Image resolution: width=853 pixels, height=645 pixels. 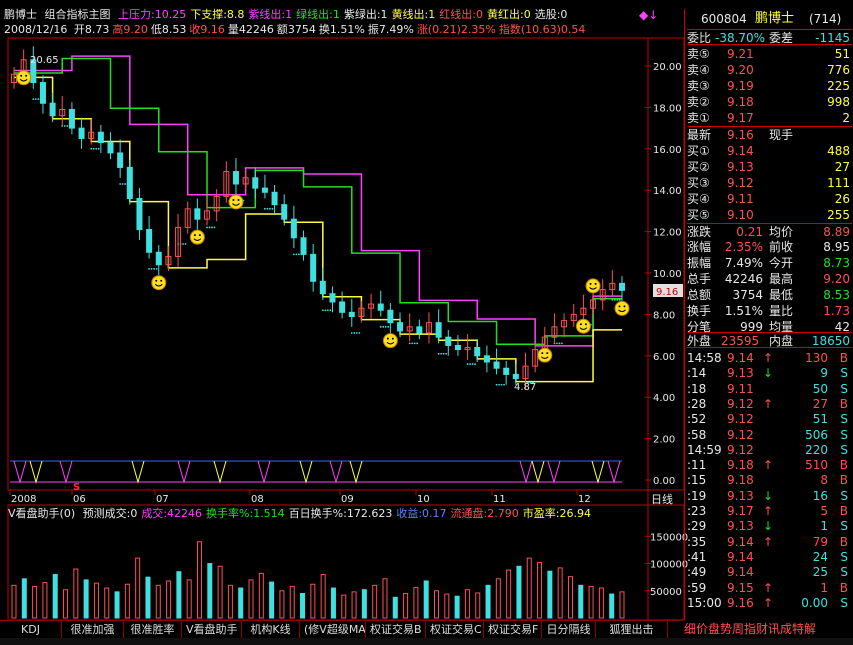 I want to click on stat-value: 9.20, so click(x=836, y=279).